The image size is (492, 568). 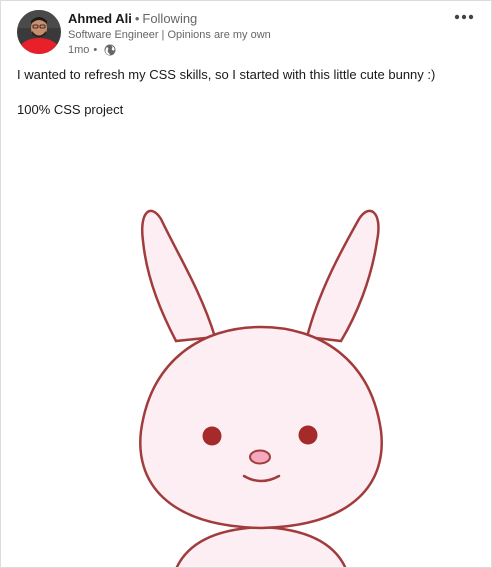 I want to click on post-meta: 1mo •, so click(x=92, y=50).